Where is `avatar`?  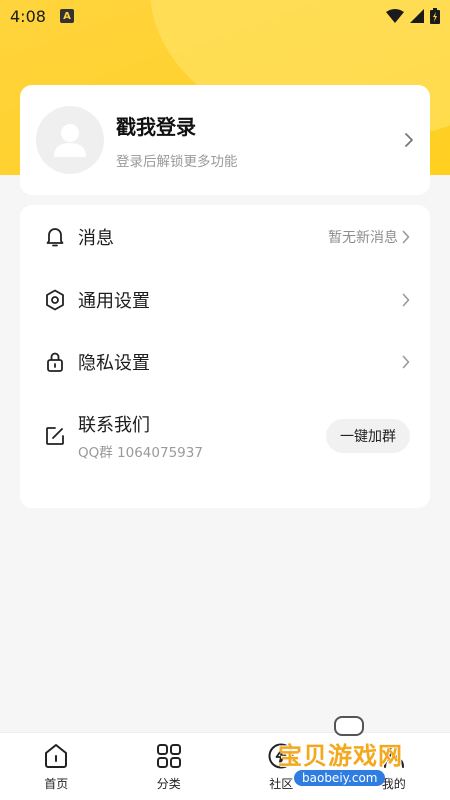
avatar is located at coordinates (70, 140).